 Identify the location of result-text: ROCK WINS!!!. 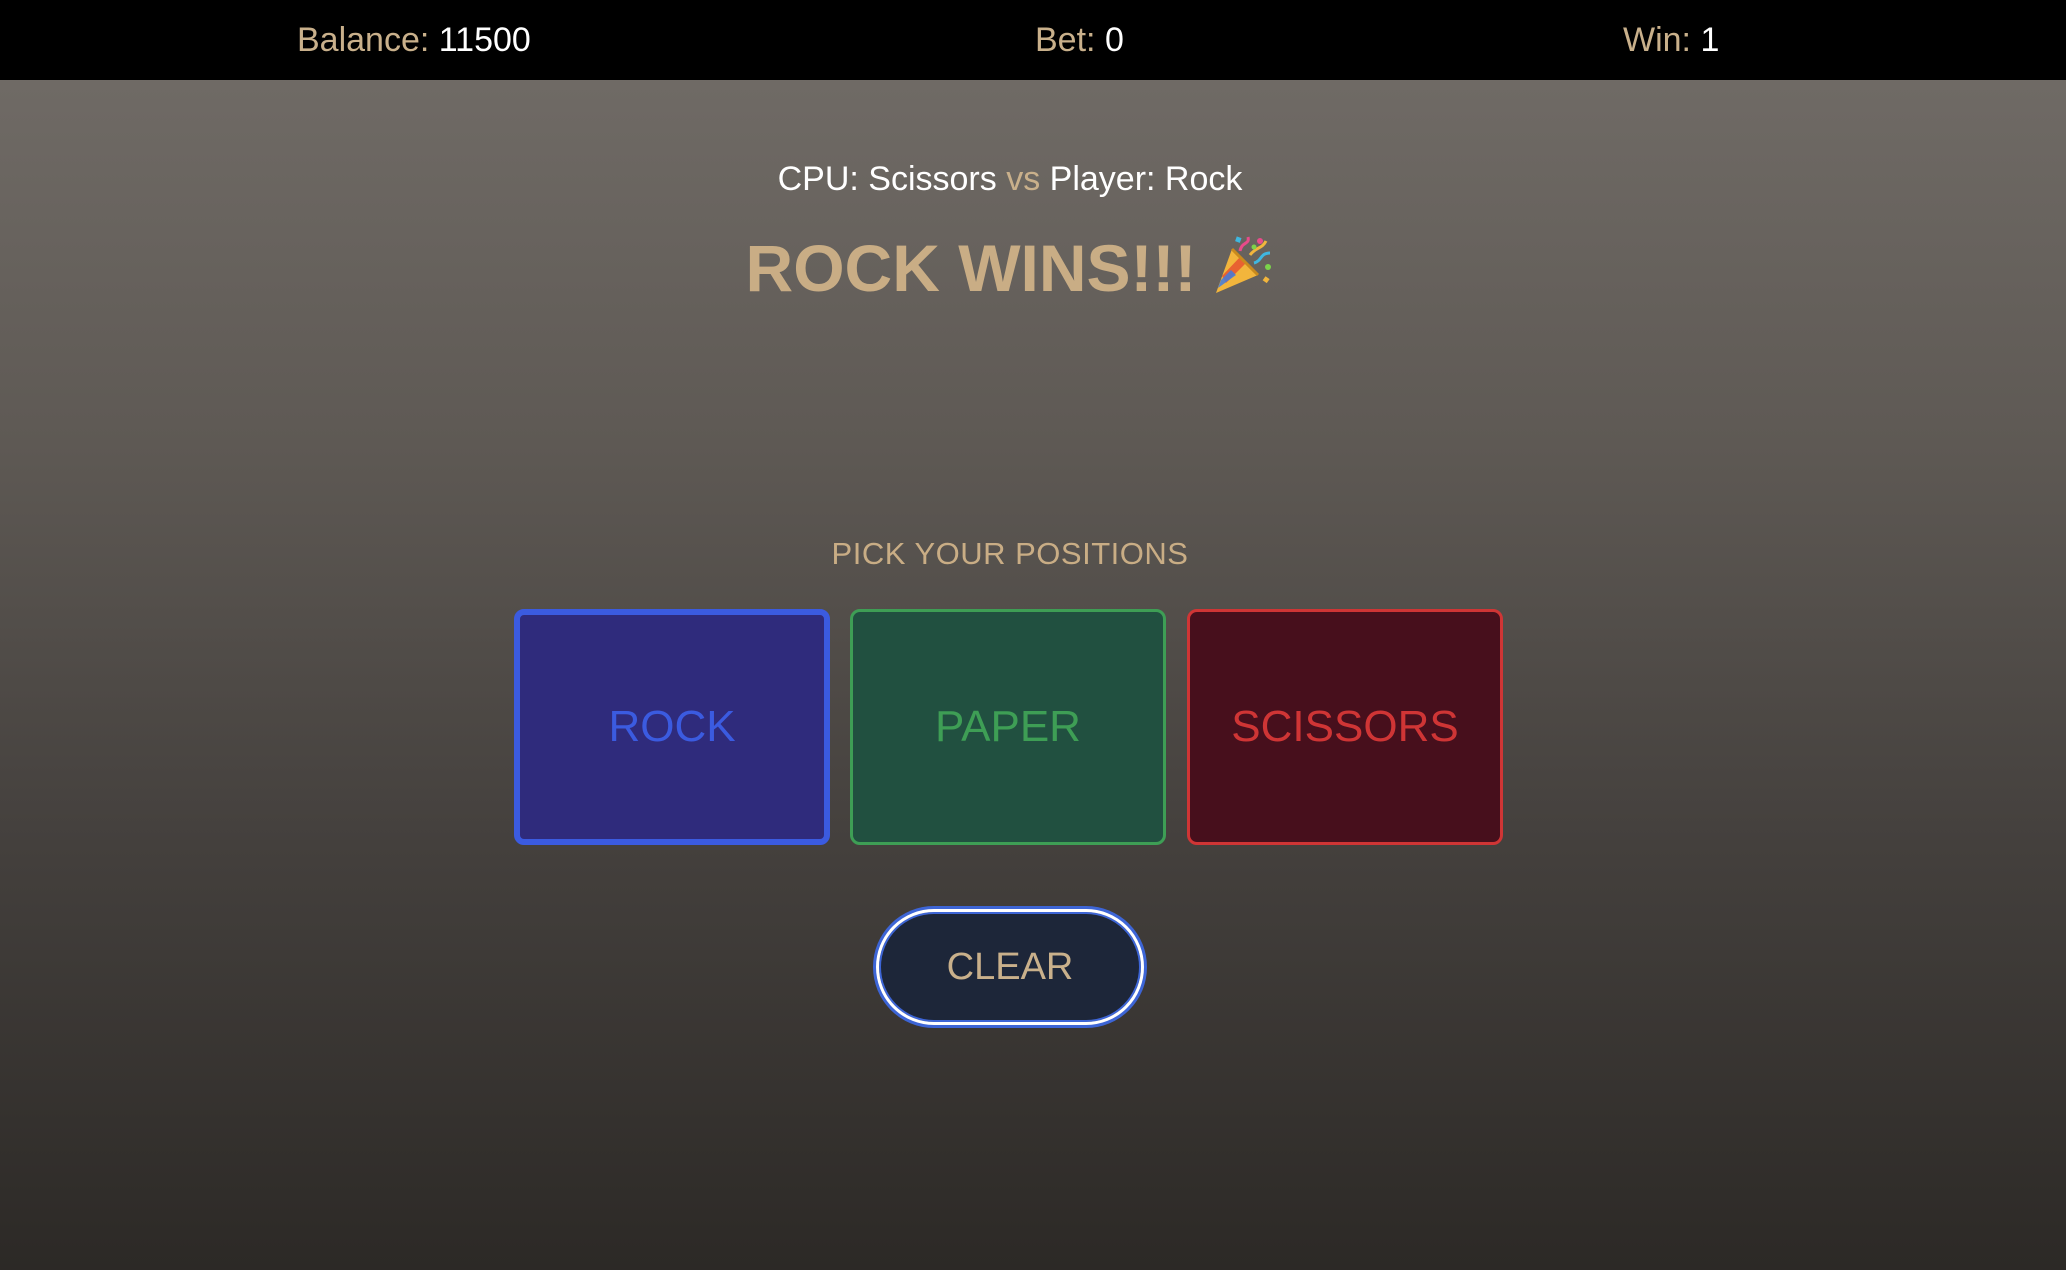
(971, 268).